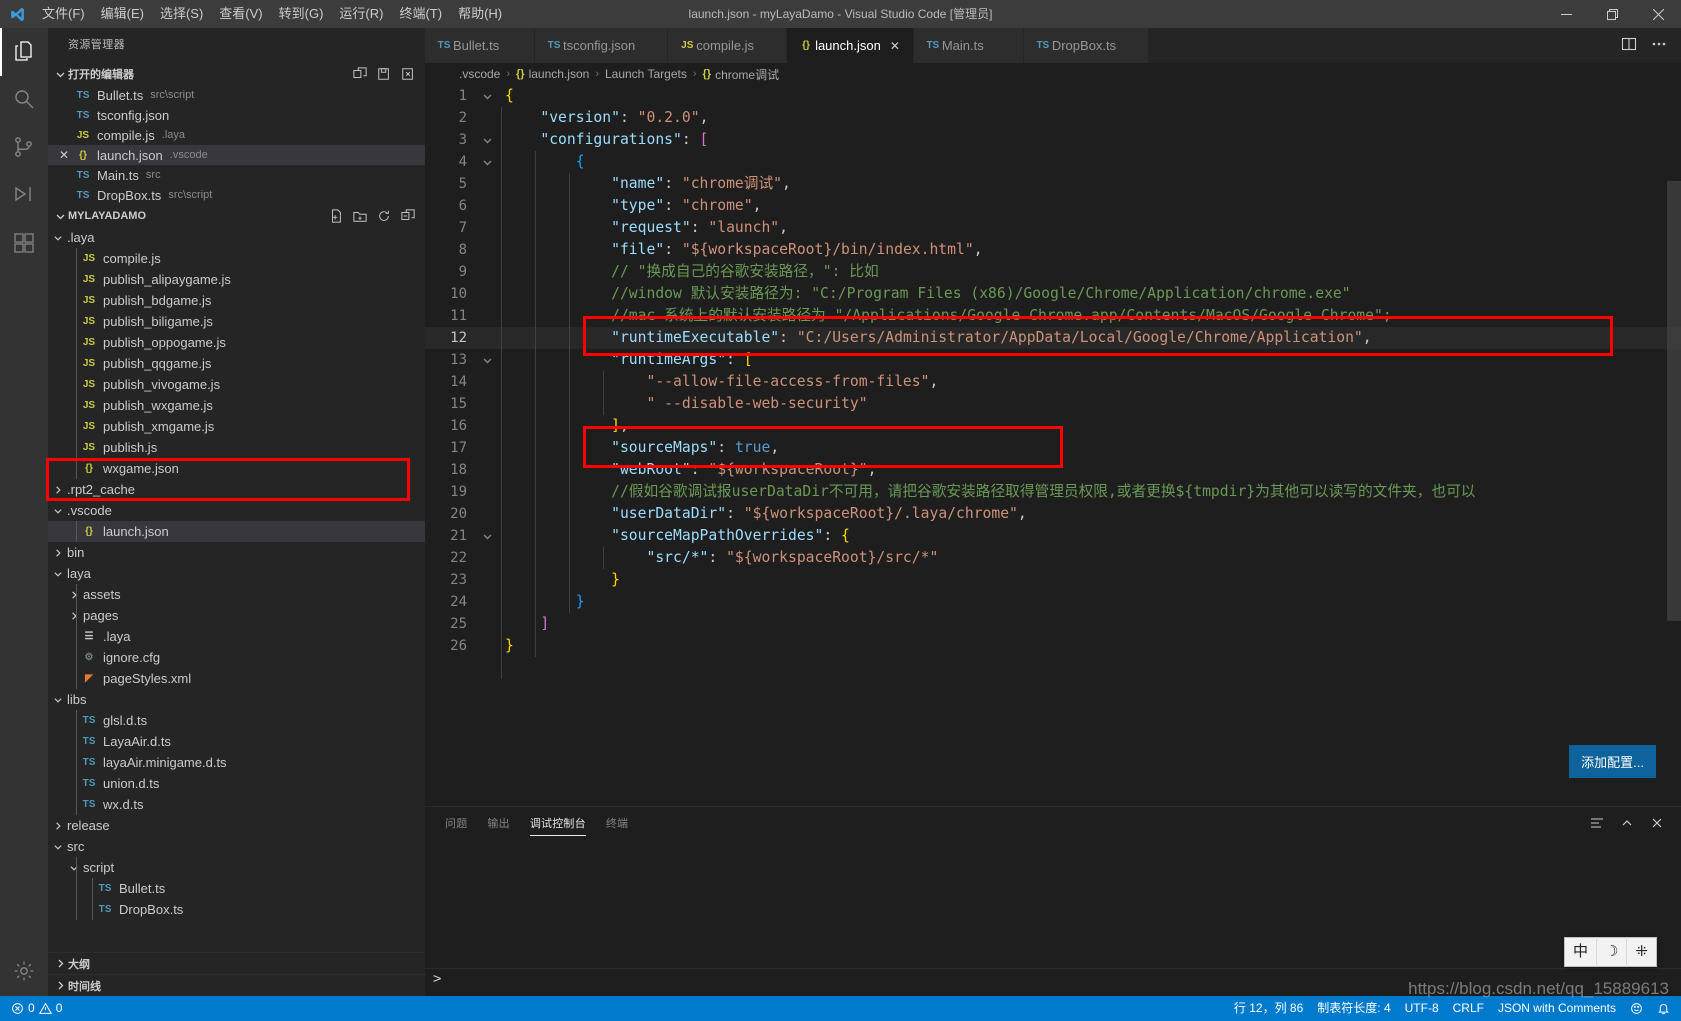  I want to click on code-line: 1{, so click(1053, 96).